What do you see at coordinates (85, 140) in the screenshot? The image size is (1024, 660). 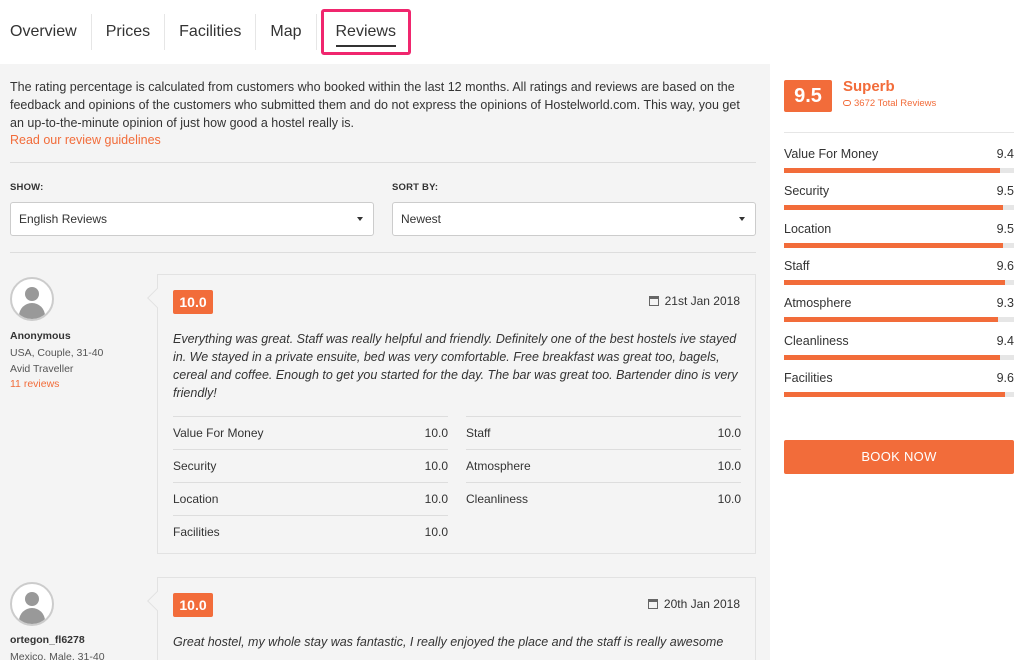 I see `review-guidelines-link: Read our review guidelines` at bounding box center [85, 140].